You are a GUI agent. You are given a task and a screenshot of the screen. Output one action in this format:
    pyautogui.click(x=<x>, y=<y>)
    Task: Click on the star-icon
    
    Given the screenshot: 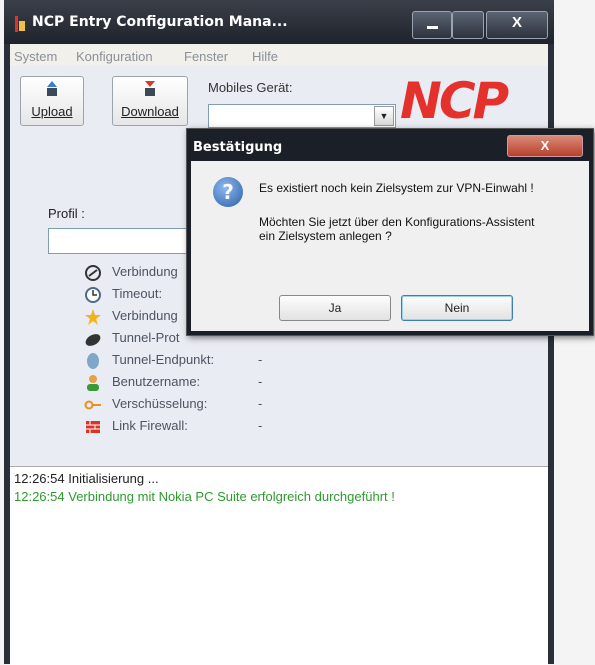 What is the action you would take?
    pyautogui.click(x=93, y=317)
    